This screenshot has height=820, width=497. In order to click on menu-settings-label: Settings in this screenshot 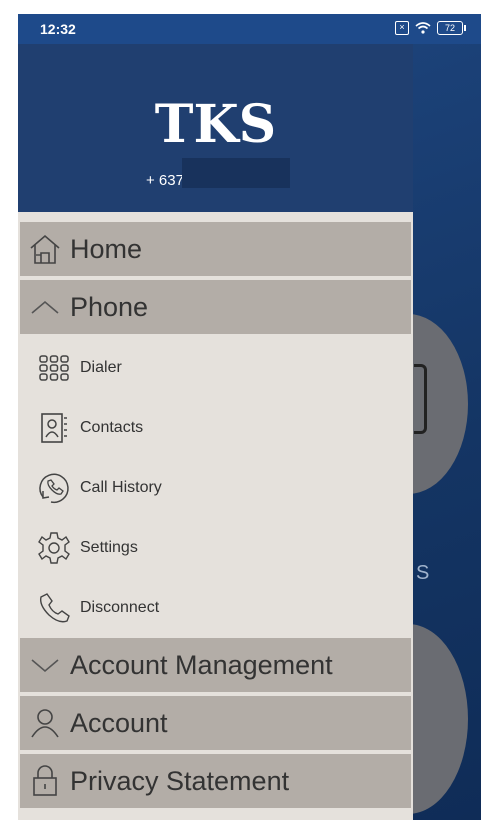, I will do `click(109, 547)`.